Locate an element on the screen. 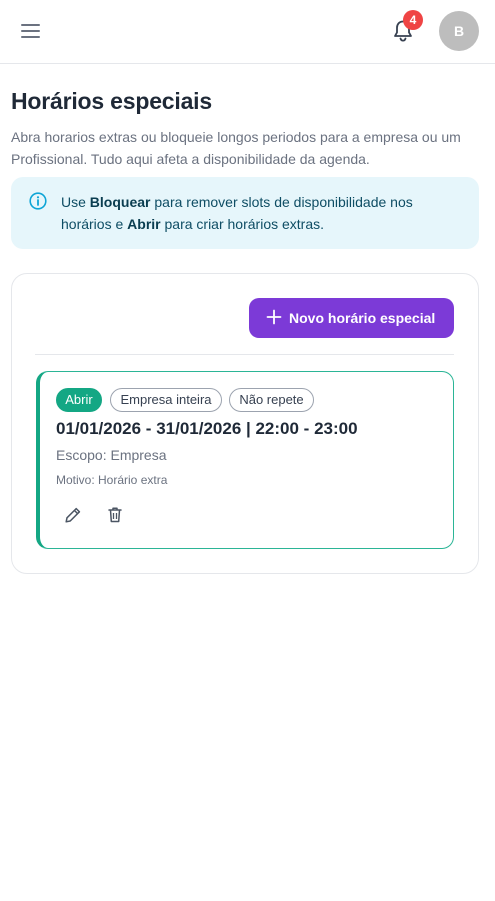  pencil-icon is located at coordinates (73, 515).